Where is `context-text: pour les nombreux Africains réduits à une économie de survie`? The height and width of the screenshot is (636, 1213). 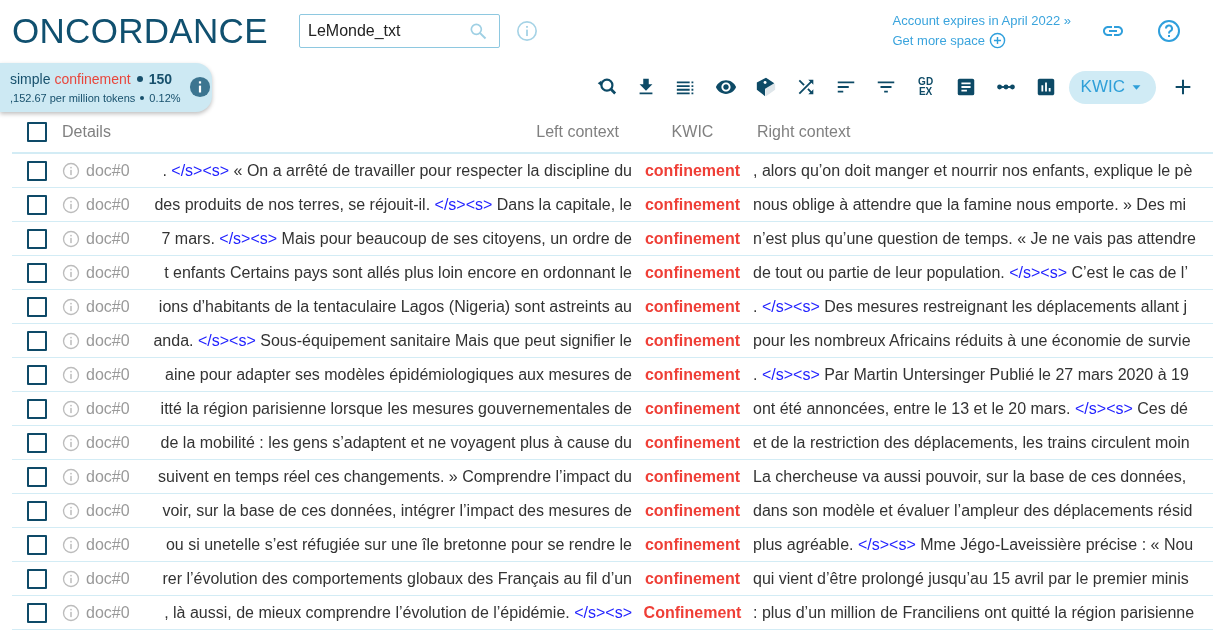 context-text: pour les nombreux Africains réduits à une économie de survie is located at coordinates (972, 340).